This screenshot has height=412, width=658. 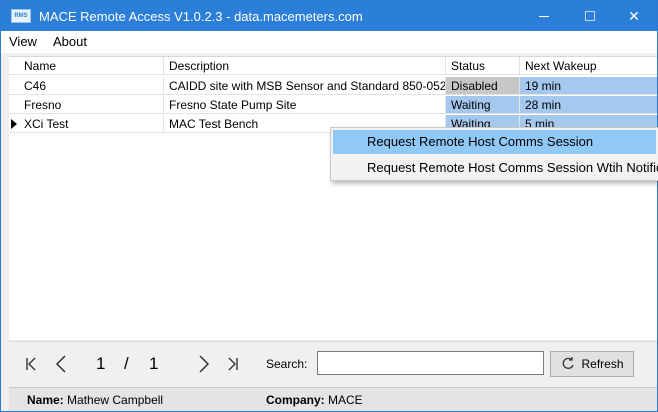 What do you see at coordinates (101, 363) in the screenshot?
I see `current-page: 1` at bounding box center [101, 363].